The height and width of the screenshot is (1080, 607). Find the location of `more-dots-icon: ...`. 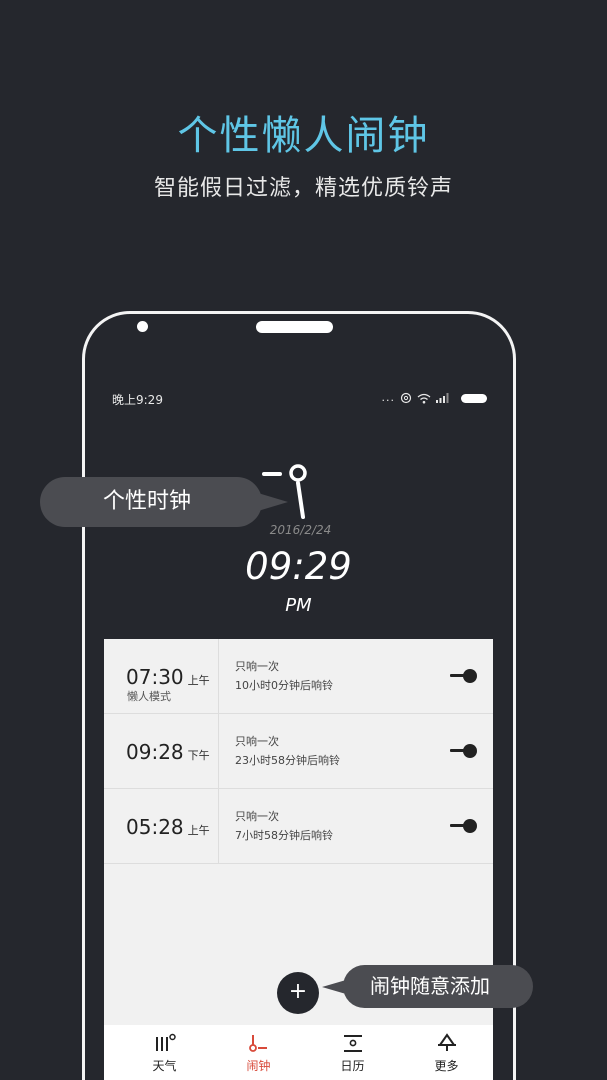

more-dots-icon: ... is located at coordinates (388, 397).